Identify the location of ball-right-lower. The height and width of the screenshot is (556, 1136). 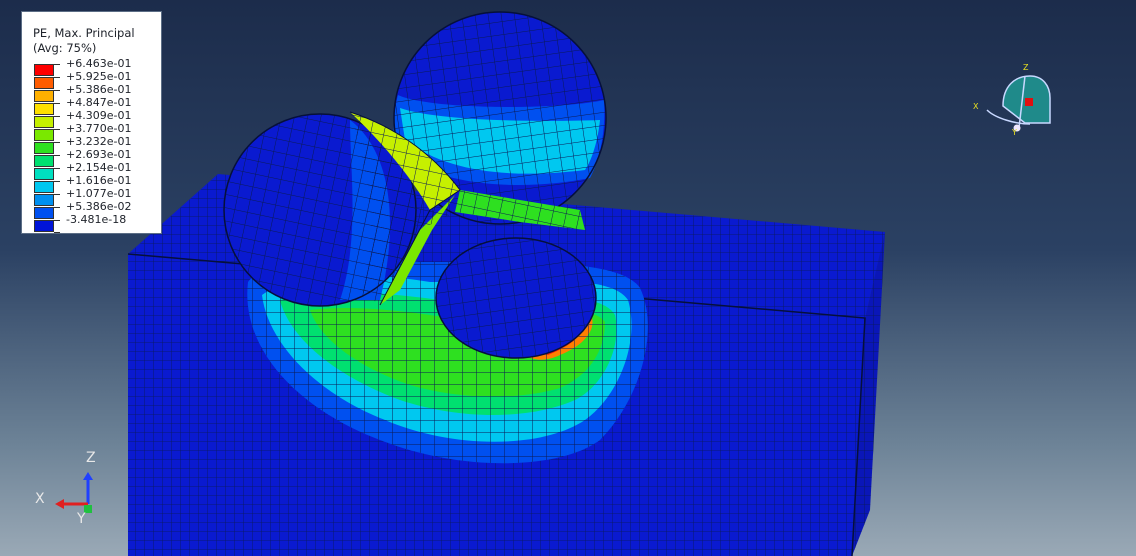
(516, 298).